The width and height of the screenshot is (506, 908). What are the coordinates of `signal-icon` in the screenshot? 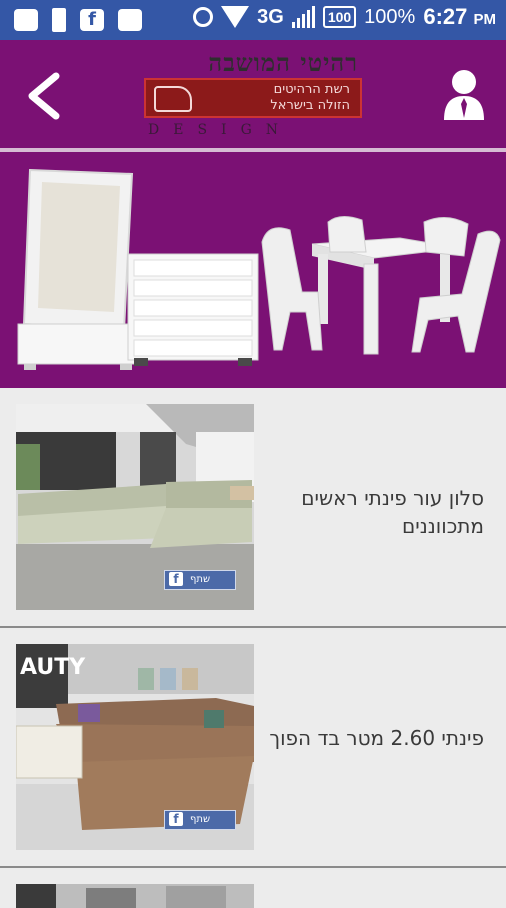 It's located at (303, 17).